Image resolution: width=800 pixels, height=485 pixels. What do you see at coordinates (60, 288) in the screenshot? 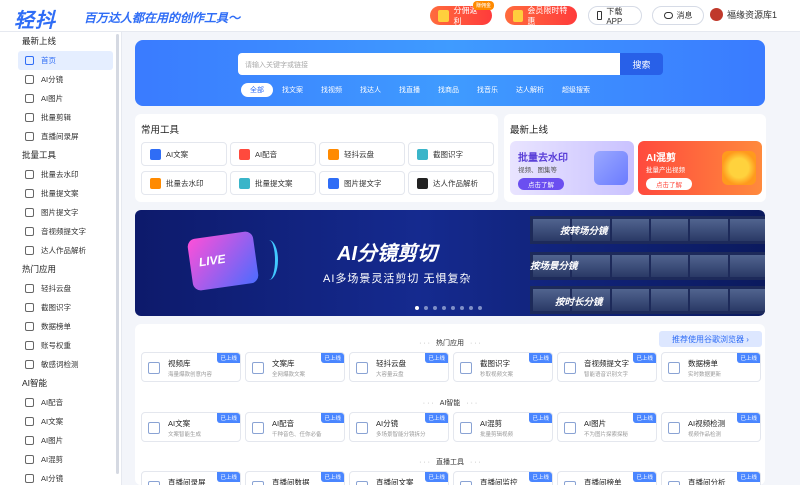
I see `sidebar-item-cloud-drive: 轻抖云盘` at bounding box center [60, 288].